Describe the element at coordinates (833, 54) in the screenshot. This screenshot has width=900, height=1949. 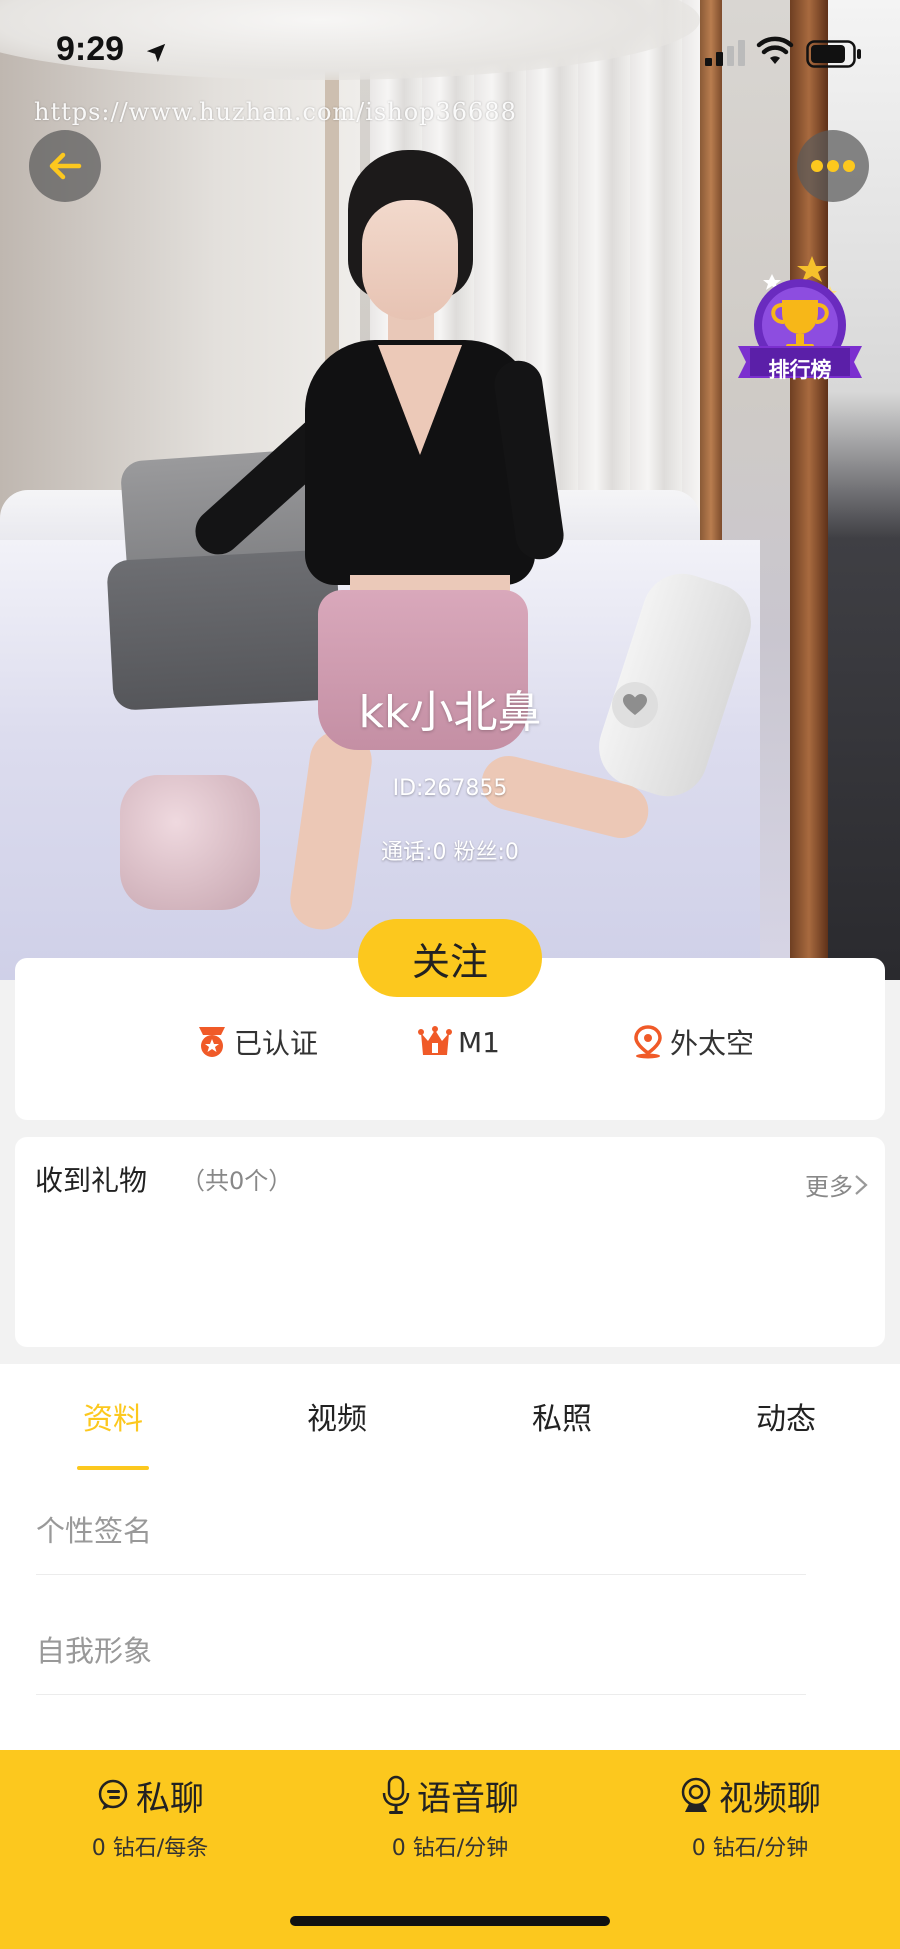
I see `battery-icon` at that location.